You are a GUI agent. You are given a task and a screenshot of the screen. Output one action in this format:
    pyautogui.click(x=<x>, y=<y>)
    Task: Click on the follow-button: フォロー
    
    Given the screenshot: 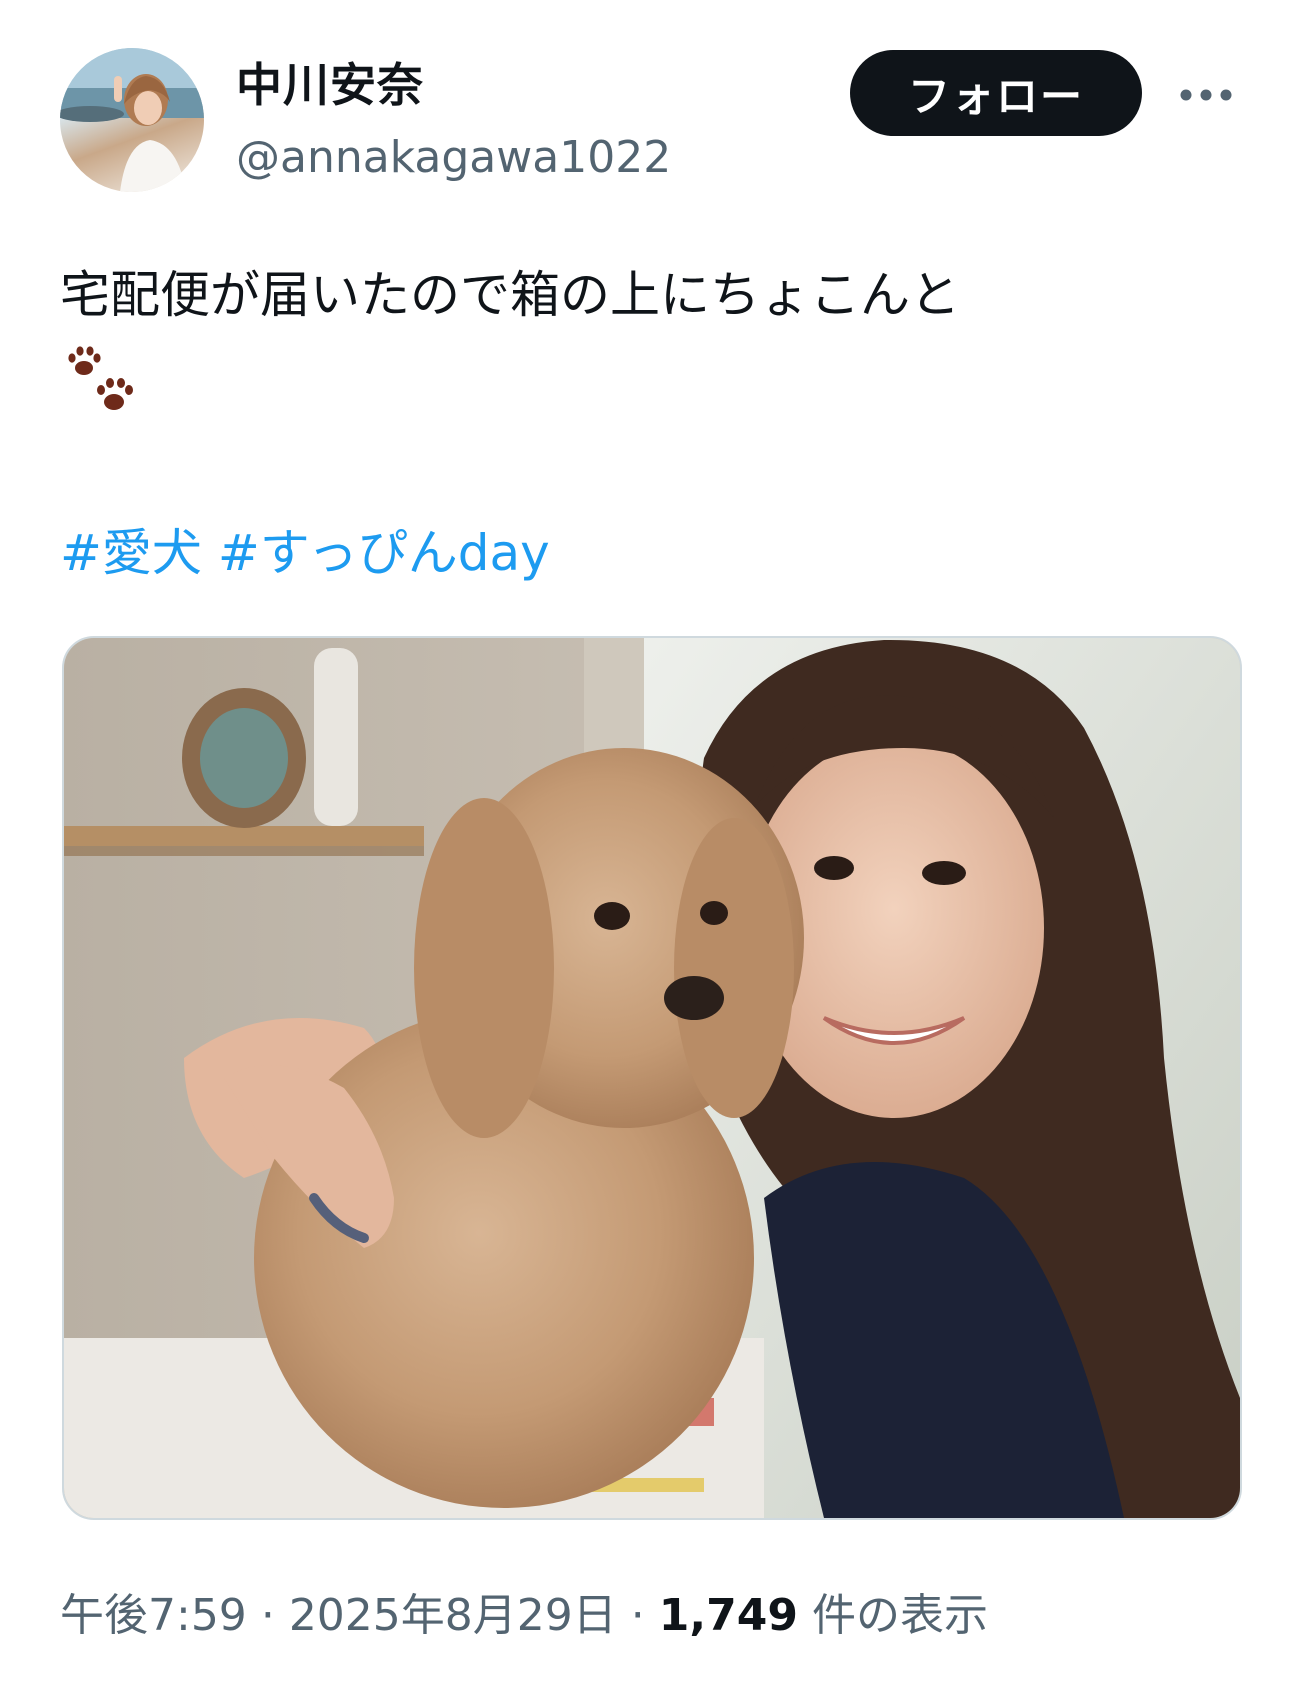 What is the action you would take?
    pyautogui.click(x=996, y=93)
    